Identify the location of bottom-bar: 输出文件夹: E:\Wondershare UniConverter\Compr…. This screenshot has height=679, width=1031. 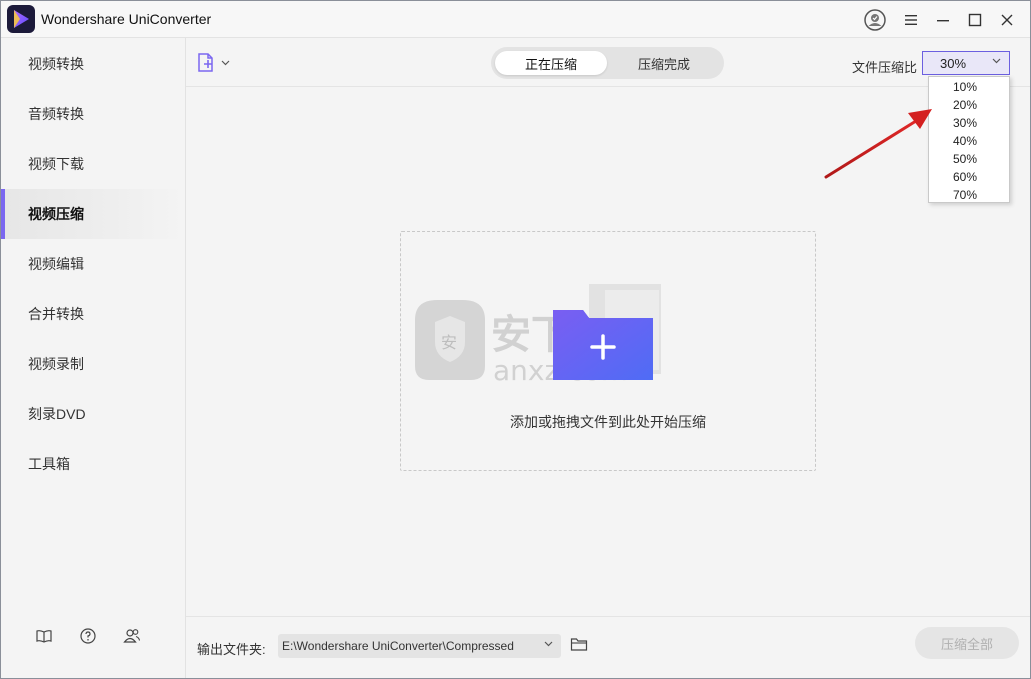
(608, 647).